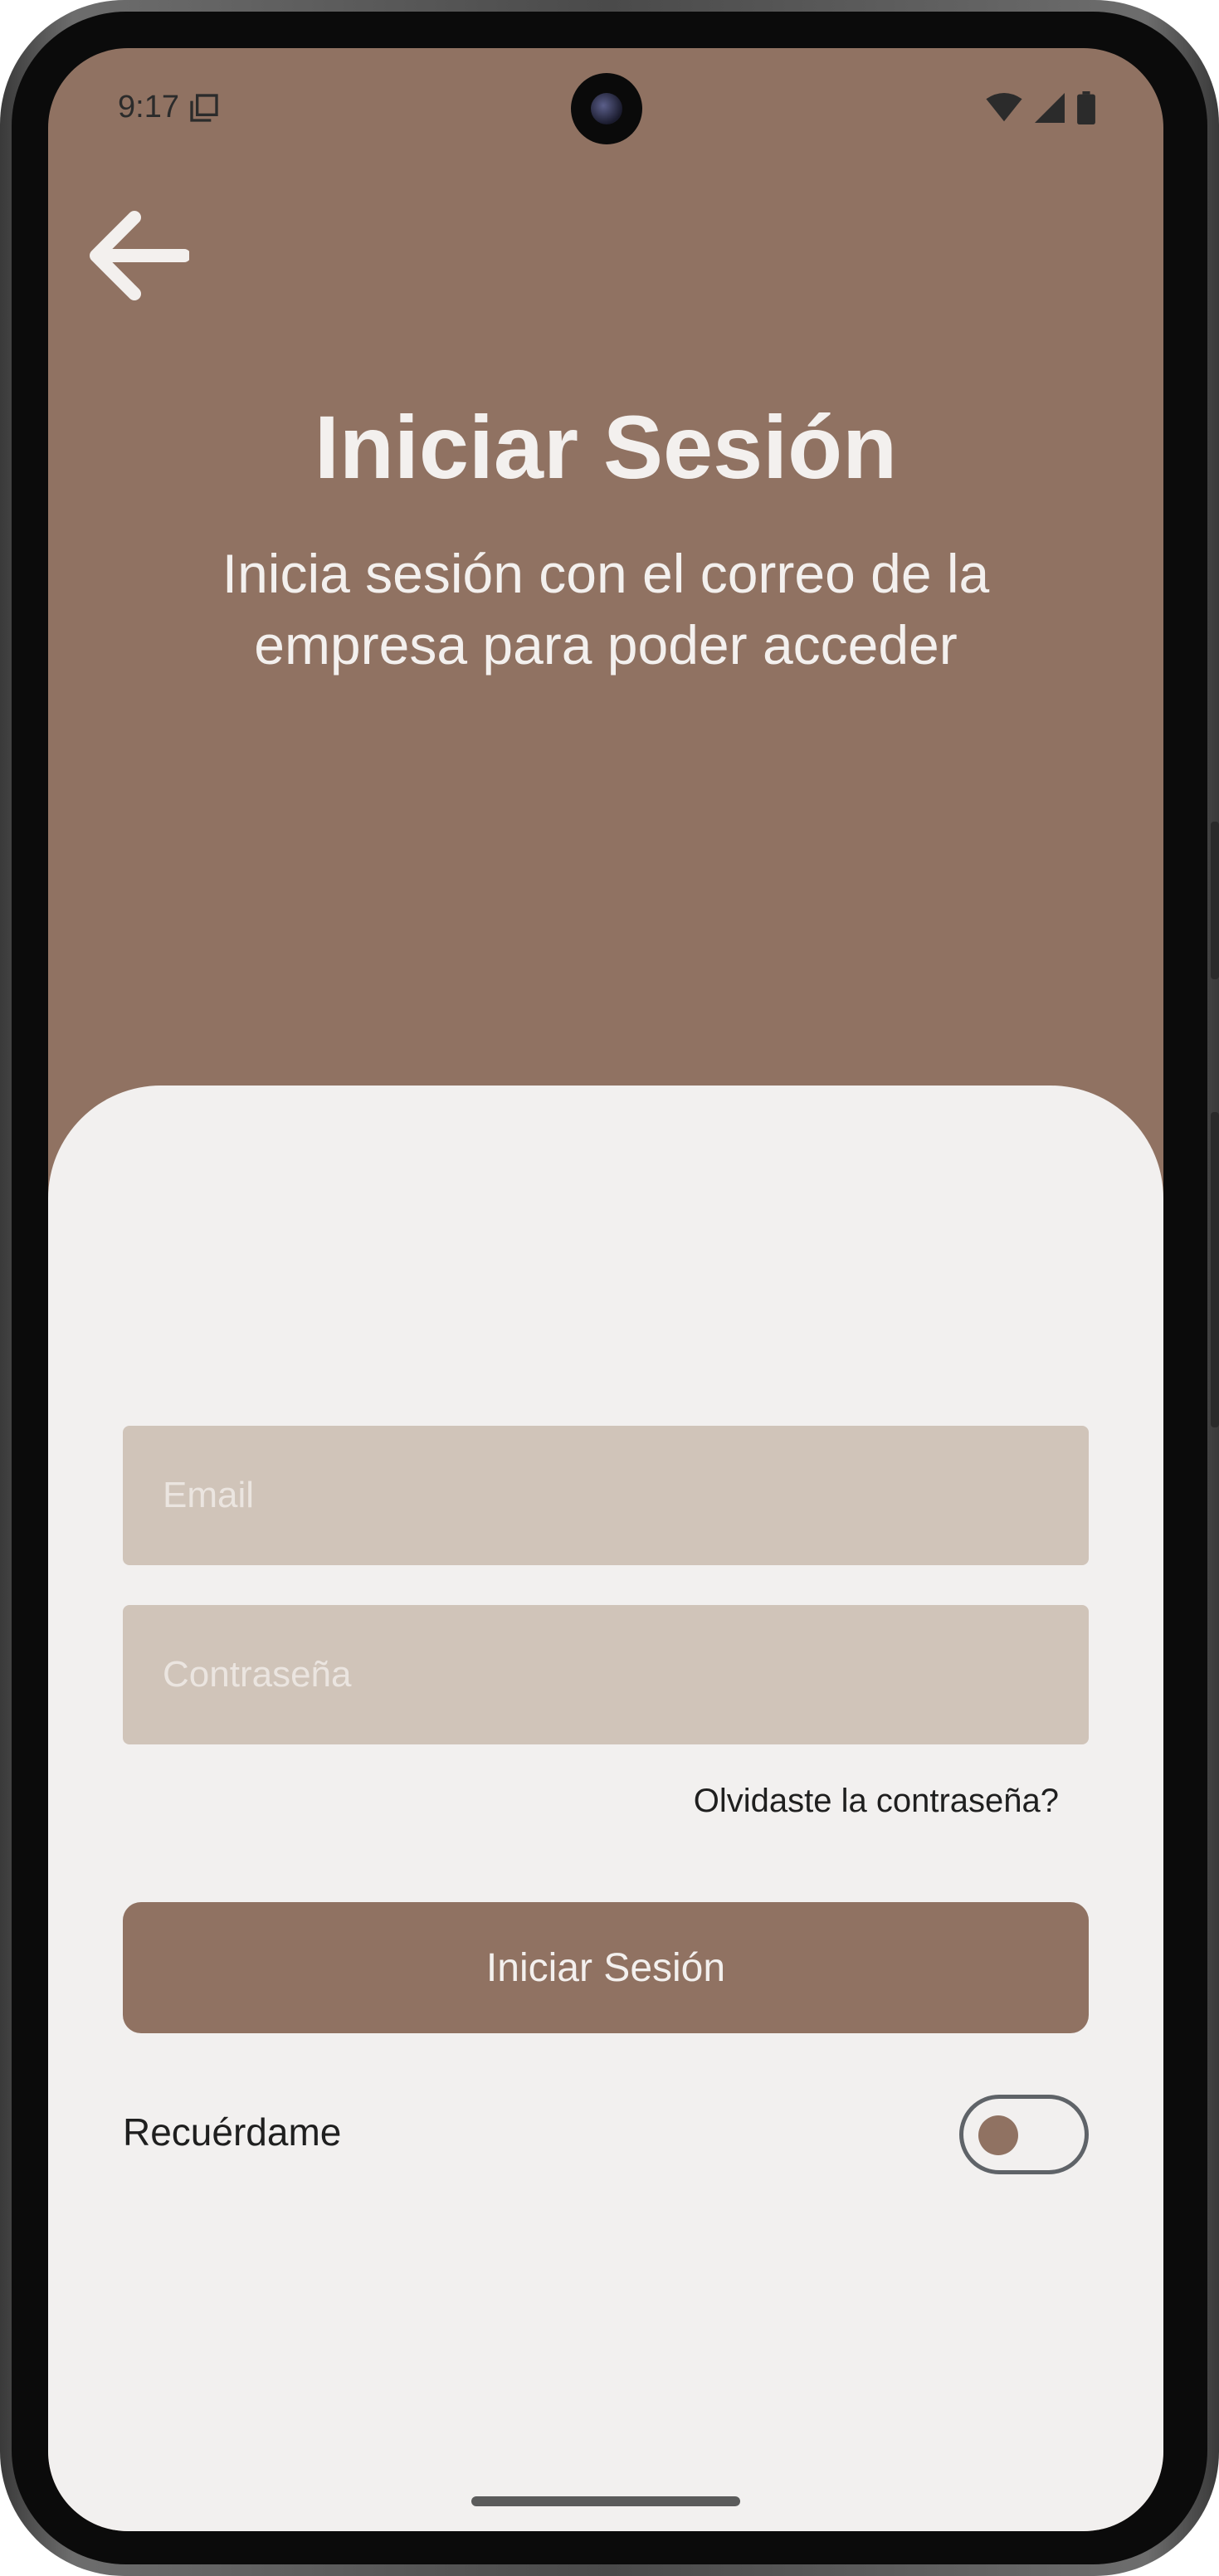  I want to click on toggle-knob, so click(998, 2135).